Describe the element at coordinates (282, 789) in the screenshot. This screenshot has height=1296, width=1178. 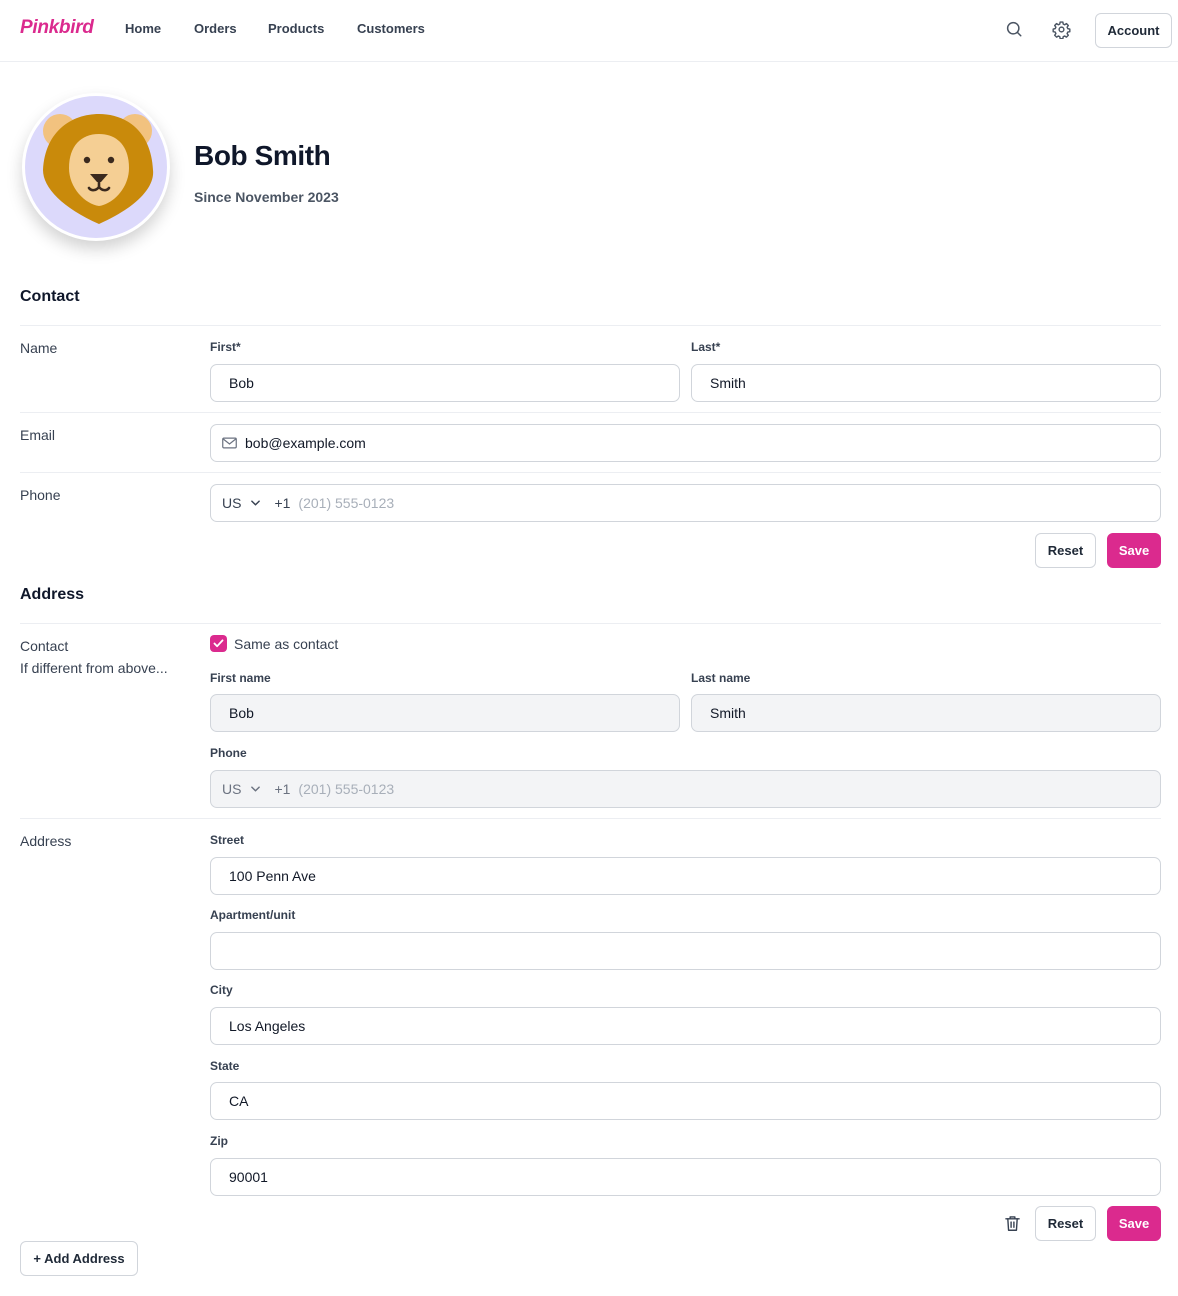
I see `address-dial-code: +1` at that location.